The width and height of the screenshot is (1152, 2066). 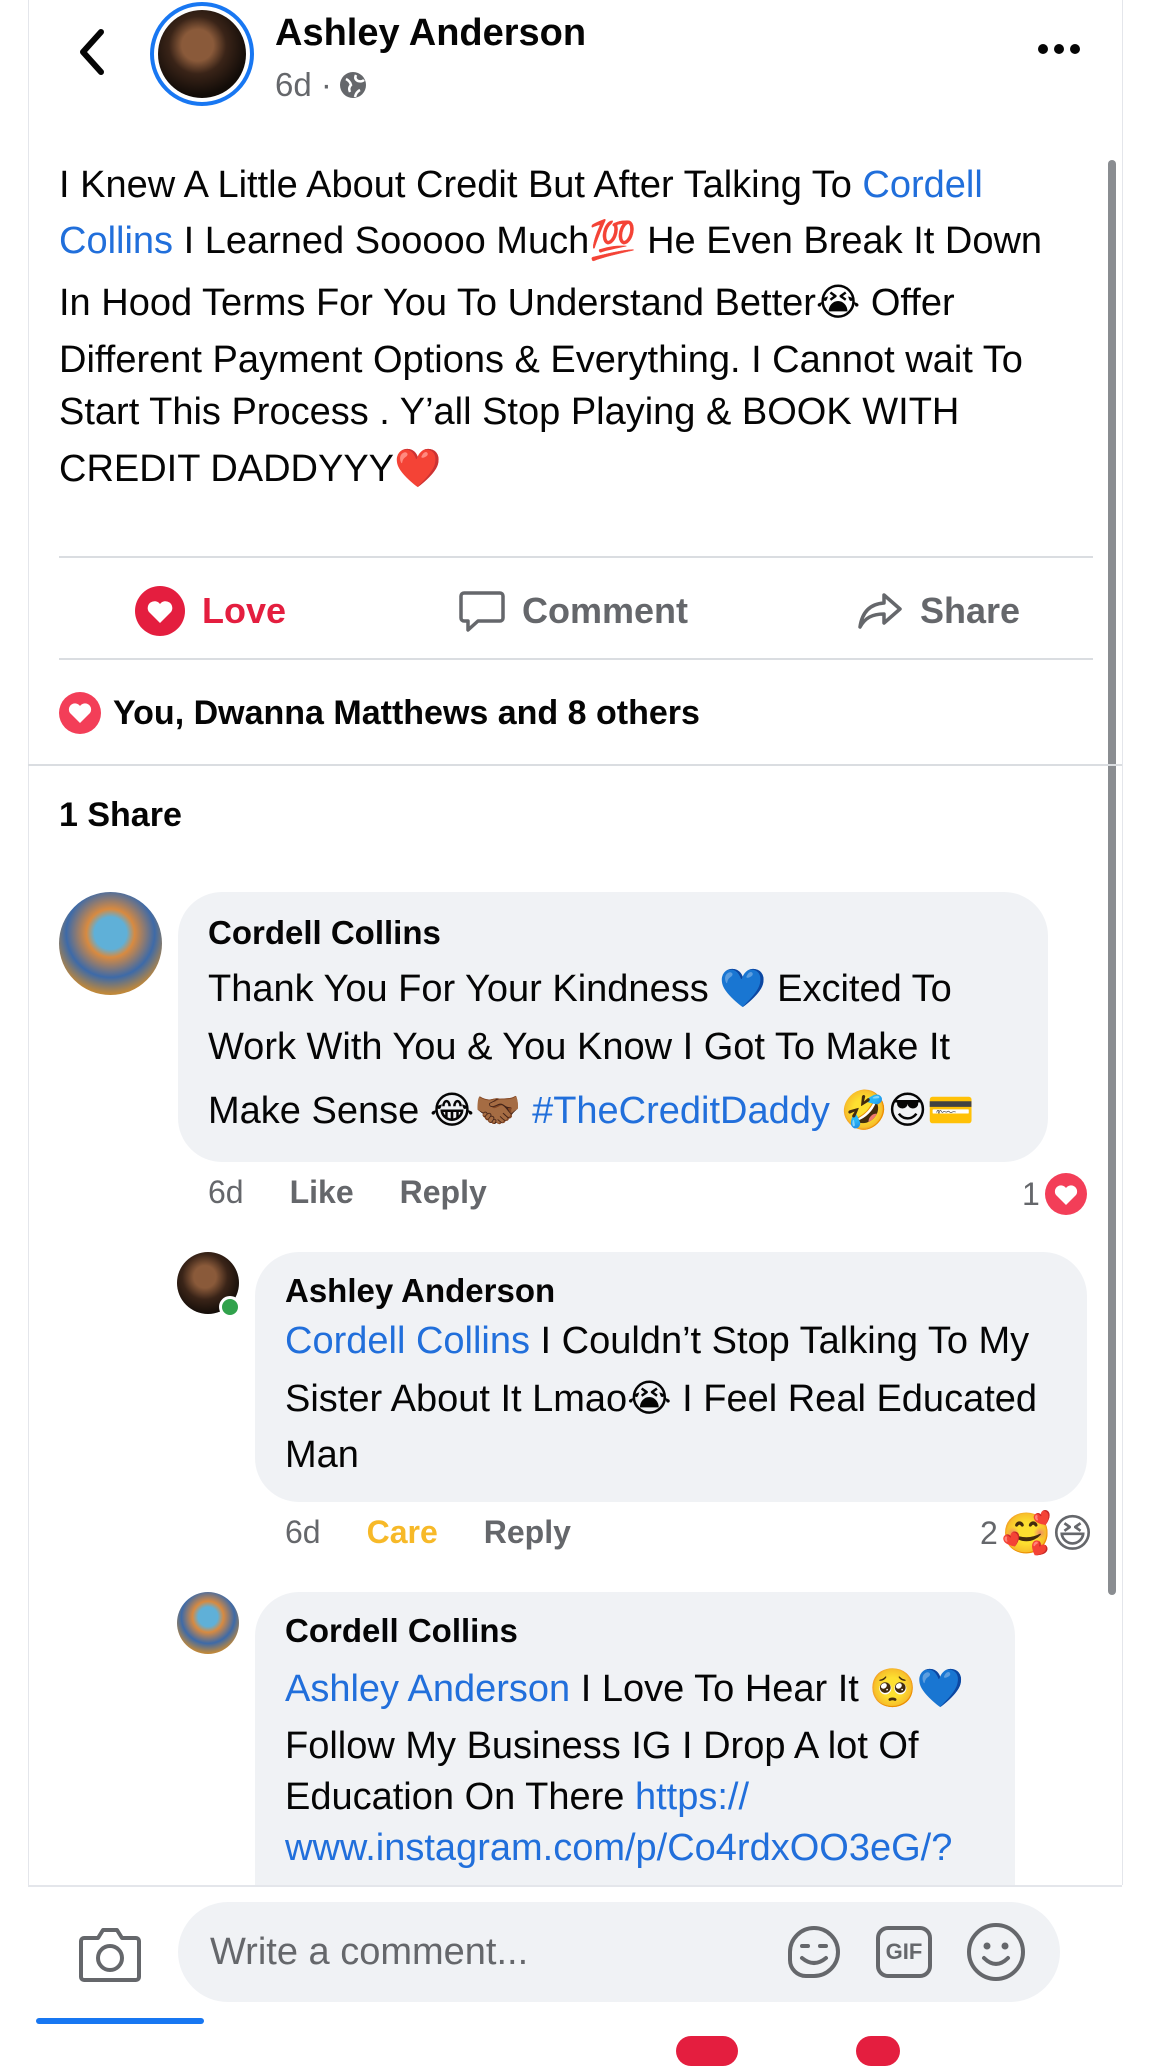 What do you see at coordinates (970, 610) in the screenshot?
I see `share-label: Share` at bounding box center [970, 610].